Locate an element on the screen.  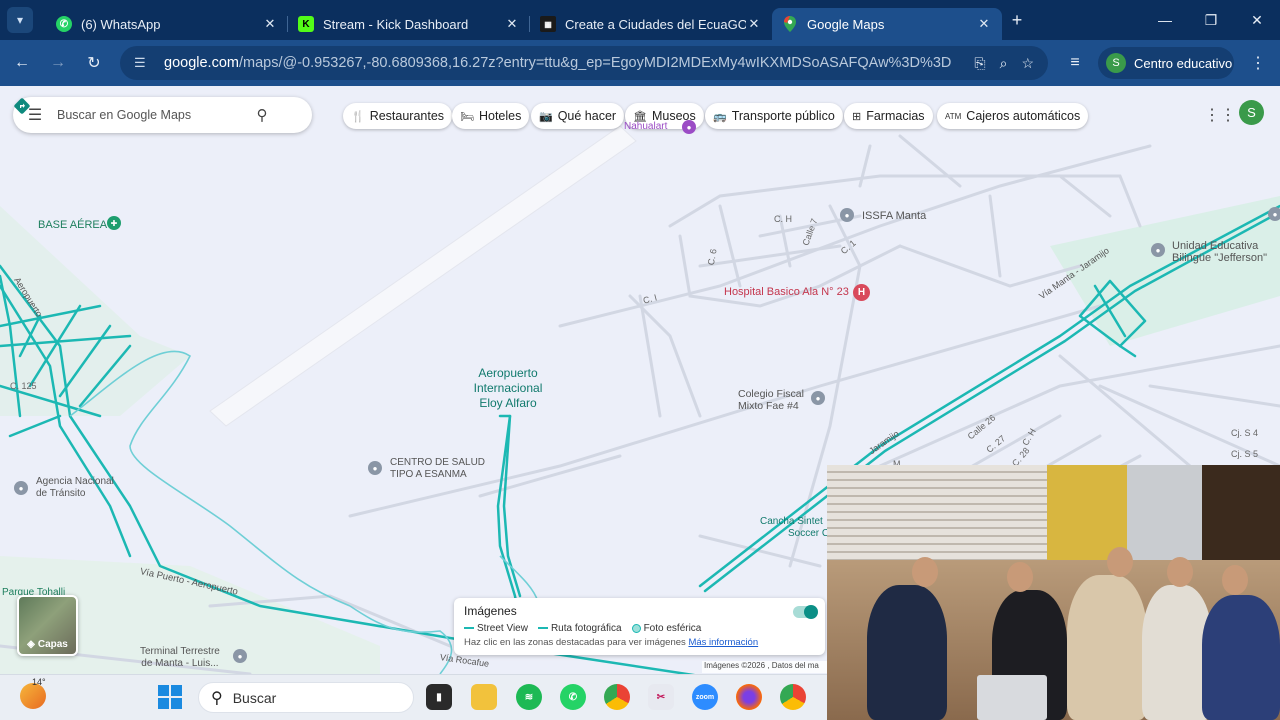
google-maps-icon is located at coordinates (790, 24).